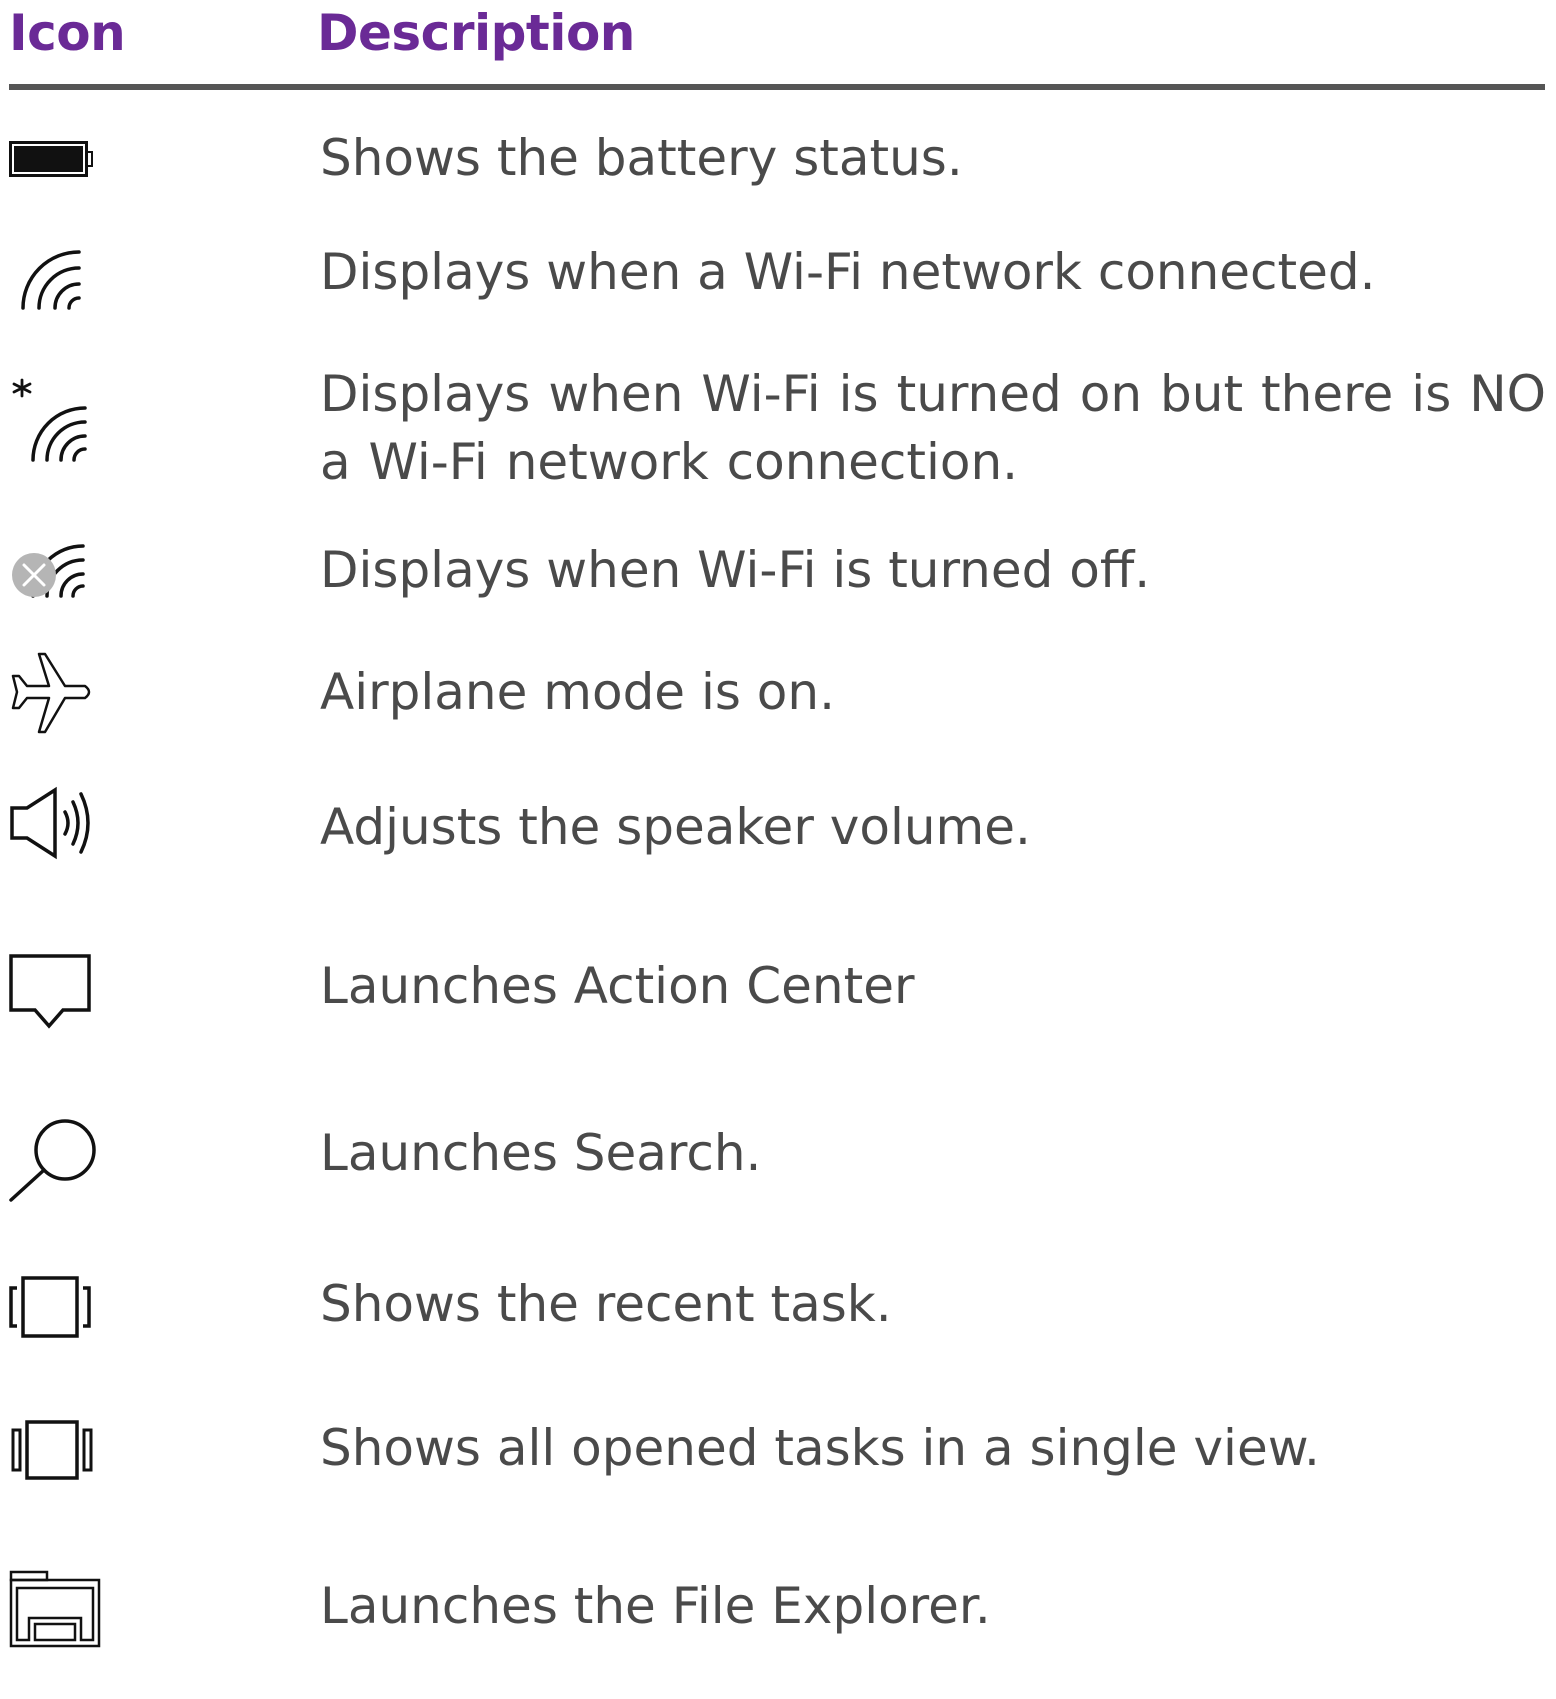 The height and width of the screenshot is (1699, 1556). What do you see at coordinates (655, 1606) in the screenshot?
I see `row-description: Launches the File Explorer.` at bounding box center [655, 1606].